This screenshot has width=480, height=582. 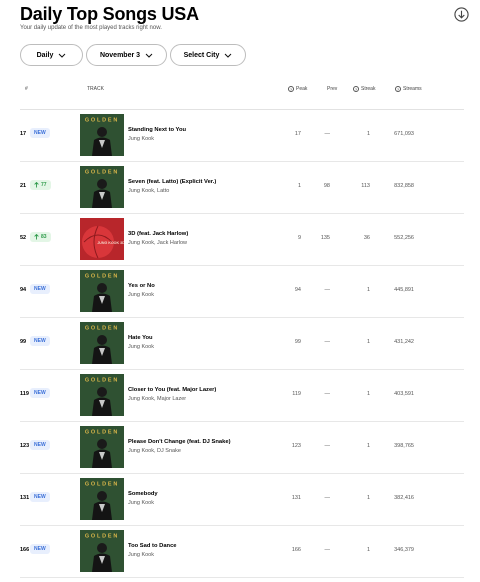 I want to click on rank-number: 99, so click(x=23, y=342).